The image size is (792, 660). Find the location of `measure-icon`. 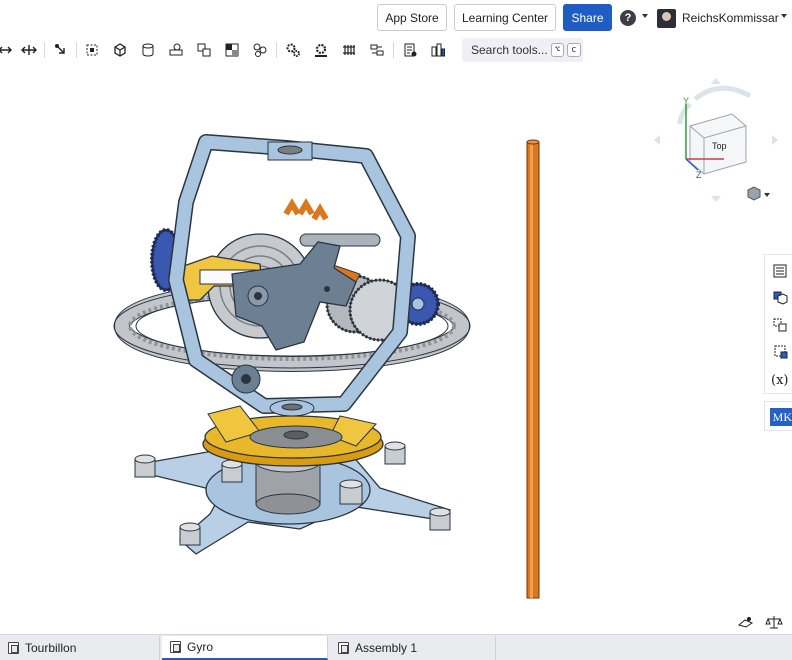

measure-icon is located at coordinates (92, 50).